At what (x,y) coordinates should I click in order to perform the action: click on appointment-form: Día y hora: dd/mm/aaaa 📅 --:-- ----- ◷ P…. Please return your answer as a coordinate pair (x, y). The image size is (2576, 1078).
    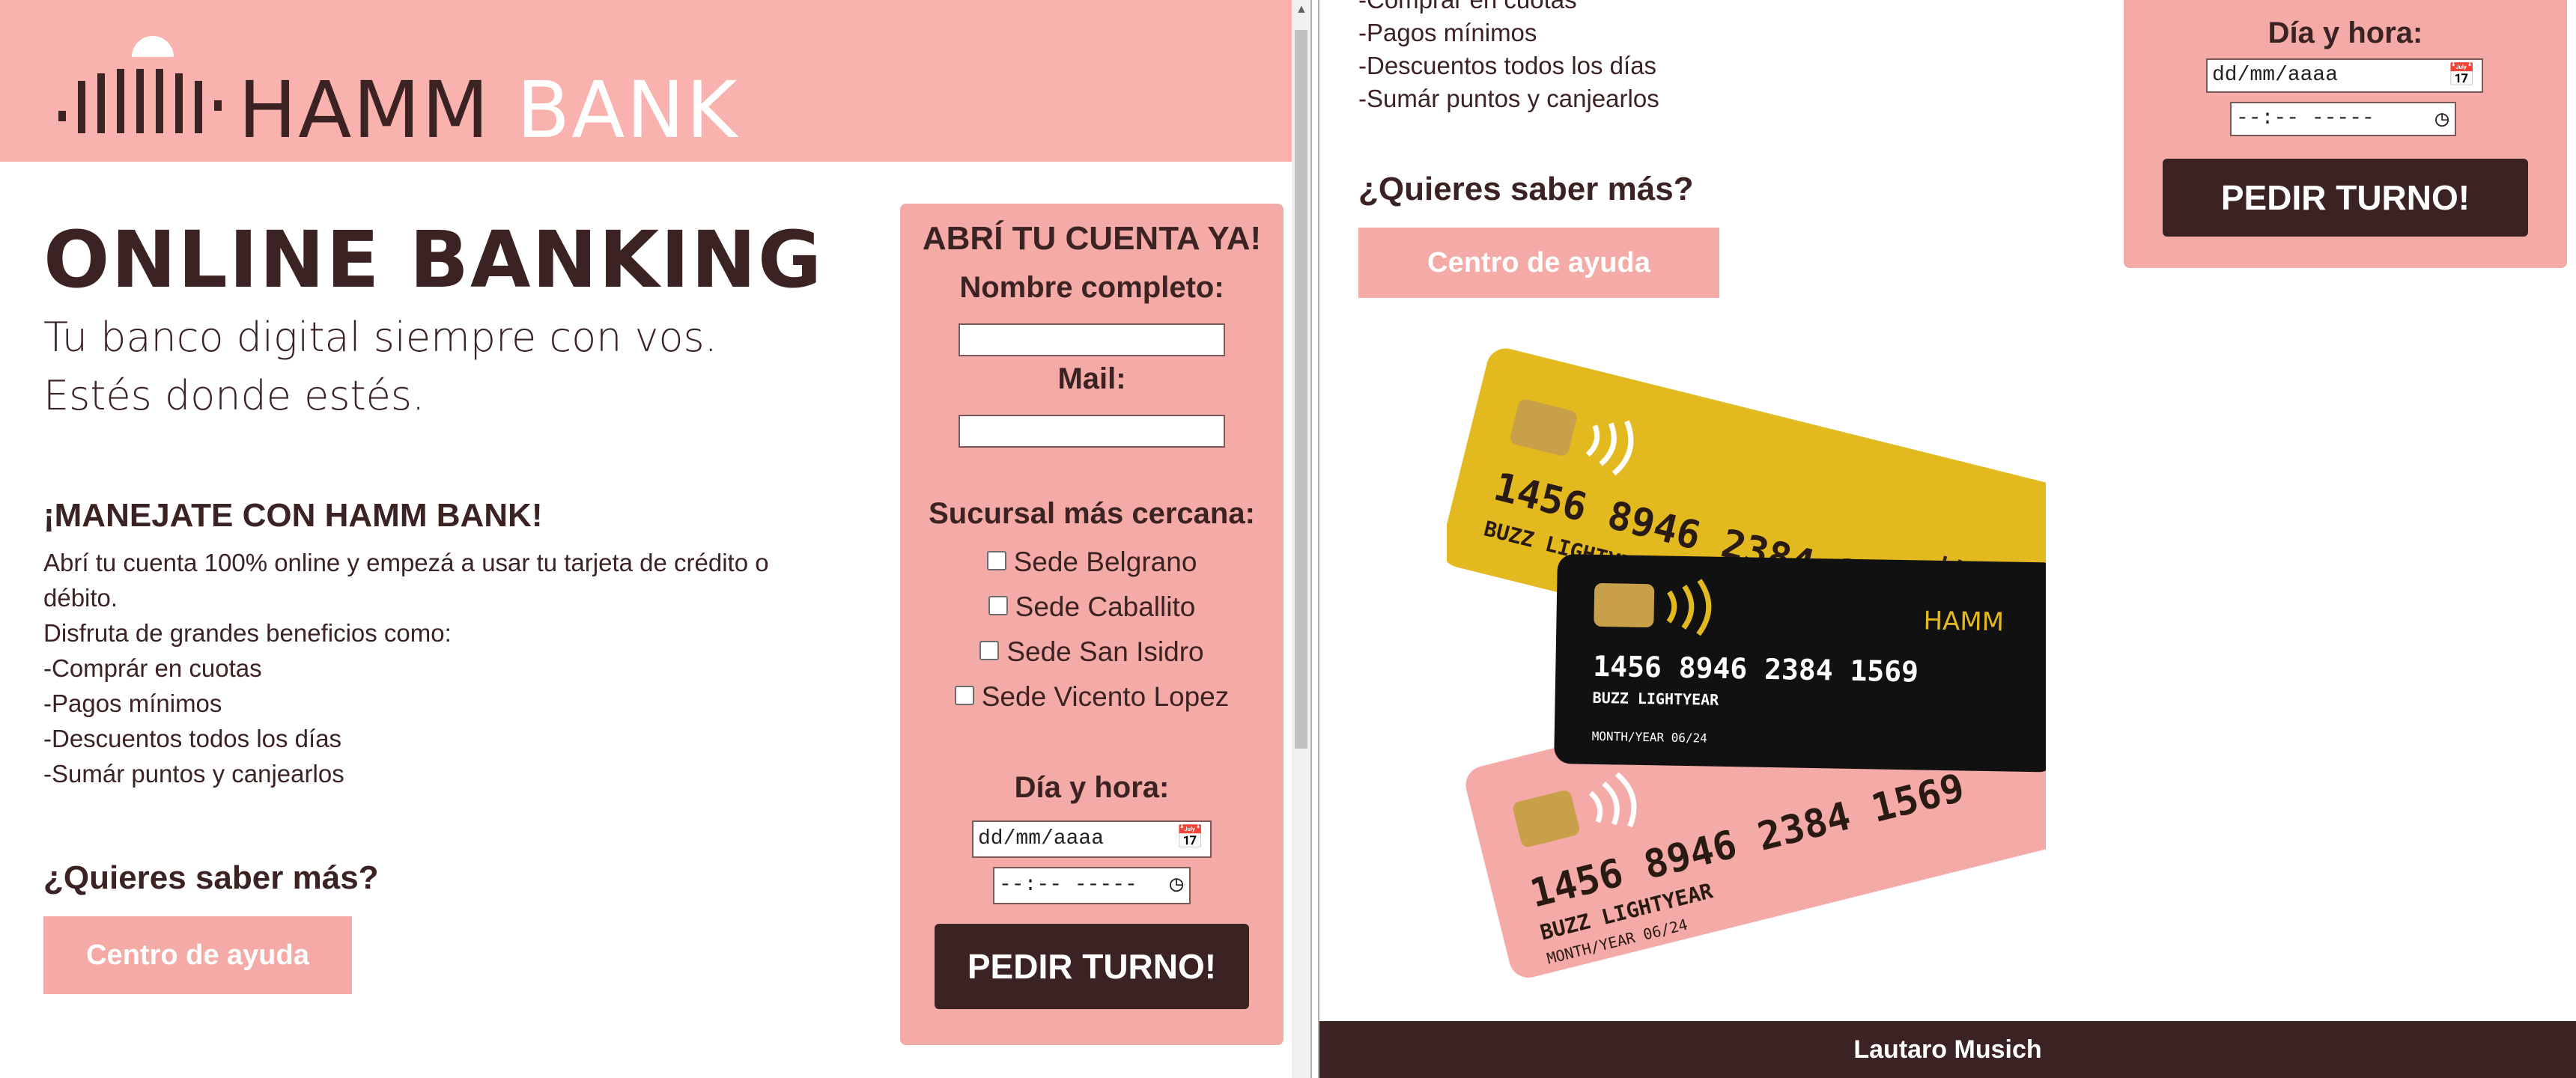
    Looking at the image, I should click on (2345, 134).